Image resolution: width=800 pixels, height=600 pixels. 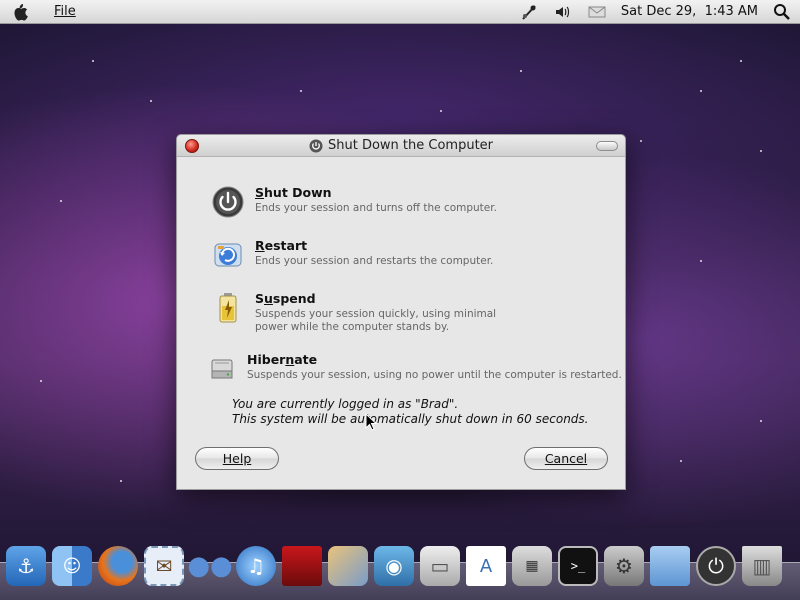 I want to click on volume-icon, so click(x=563, y=12).